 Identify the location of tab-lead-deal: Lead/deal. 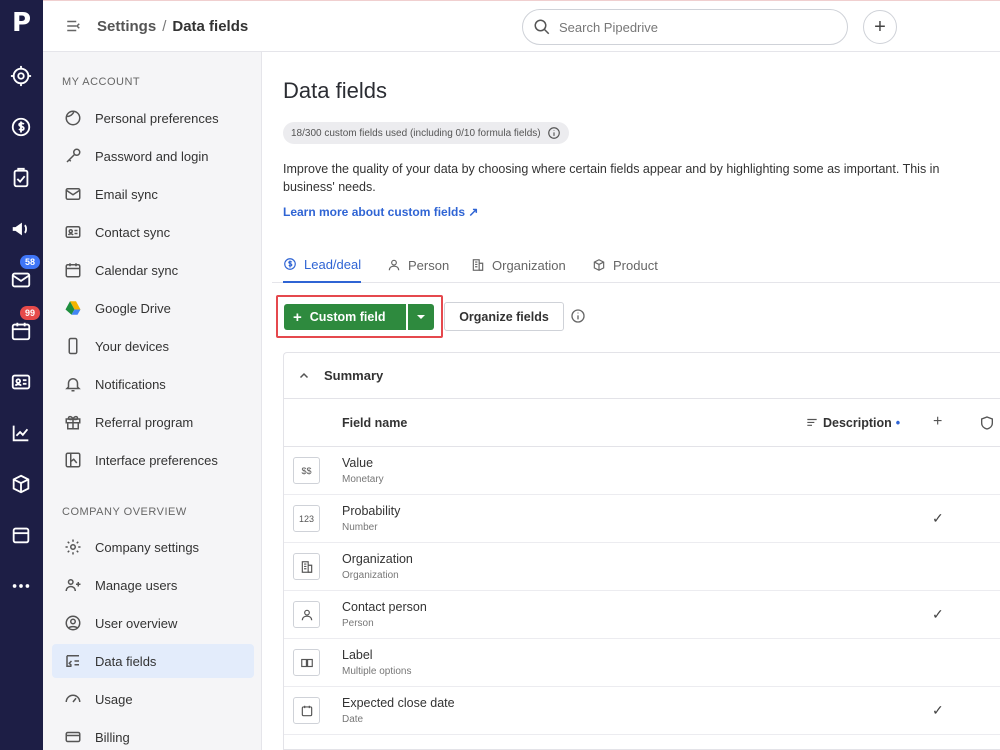
(322, 265).